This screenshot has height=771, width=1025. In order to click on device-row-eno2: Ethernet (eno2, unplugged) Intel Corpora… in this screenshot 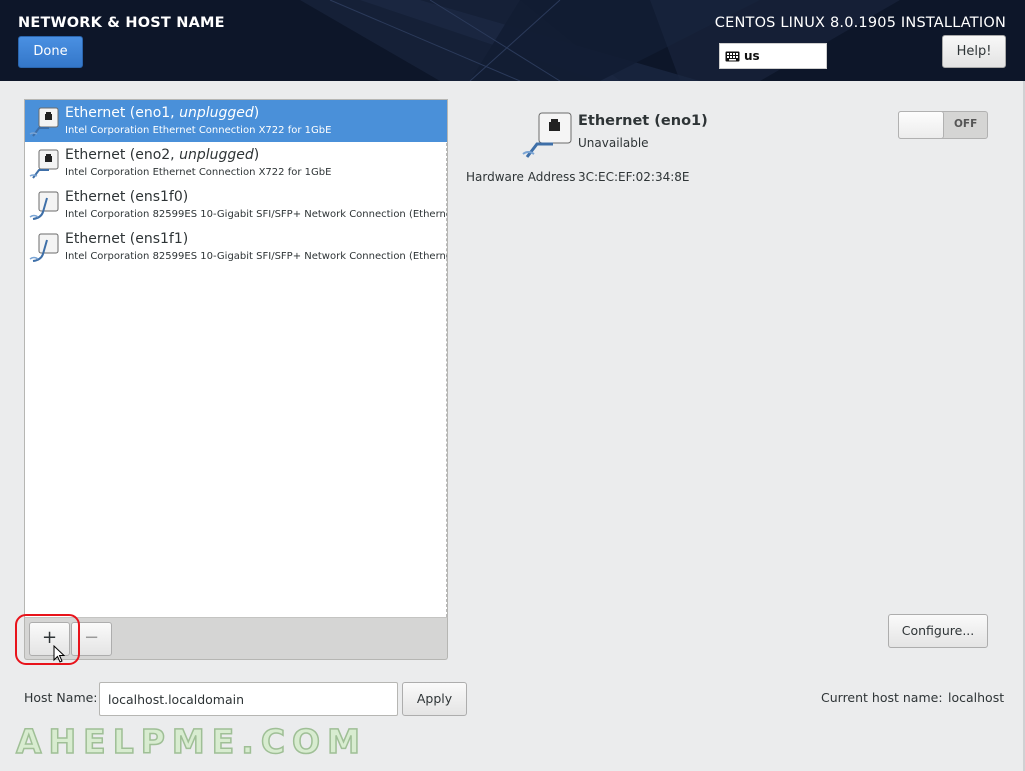, I will do `click(236, 163)`.